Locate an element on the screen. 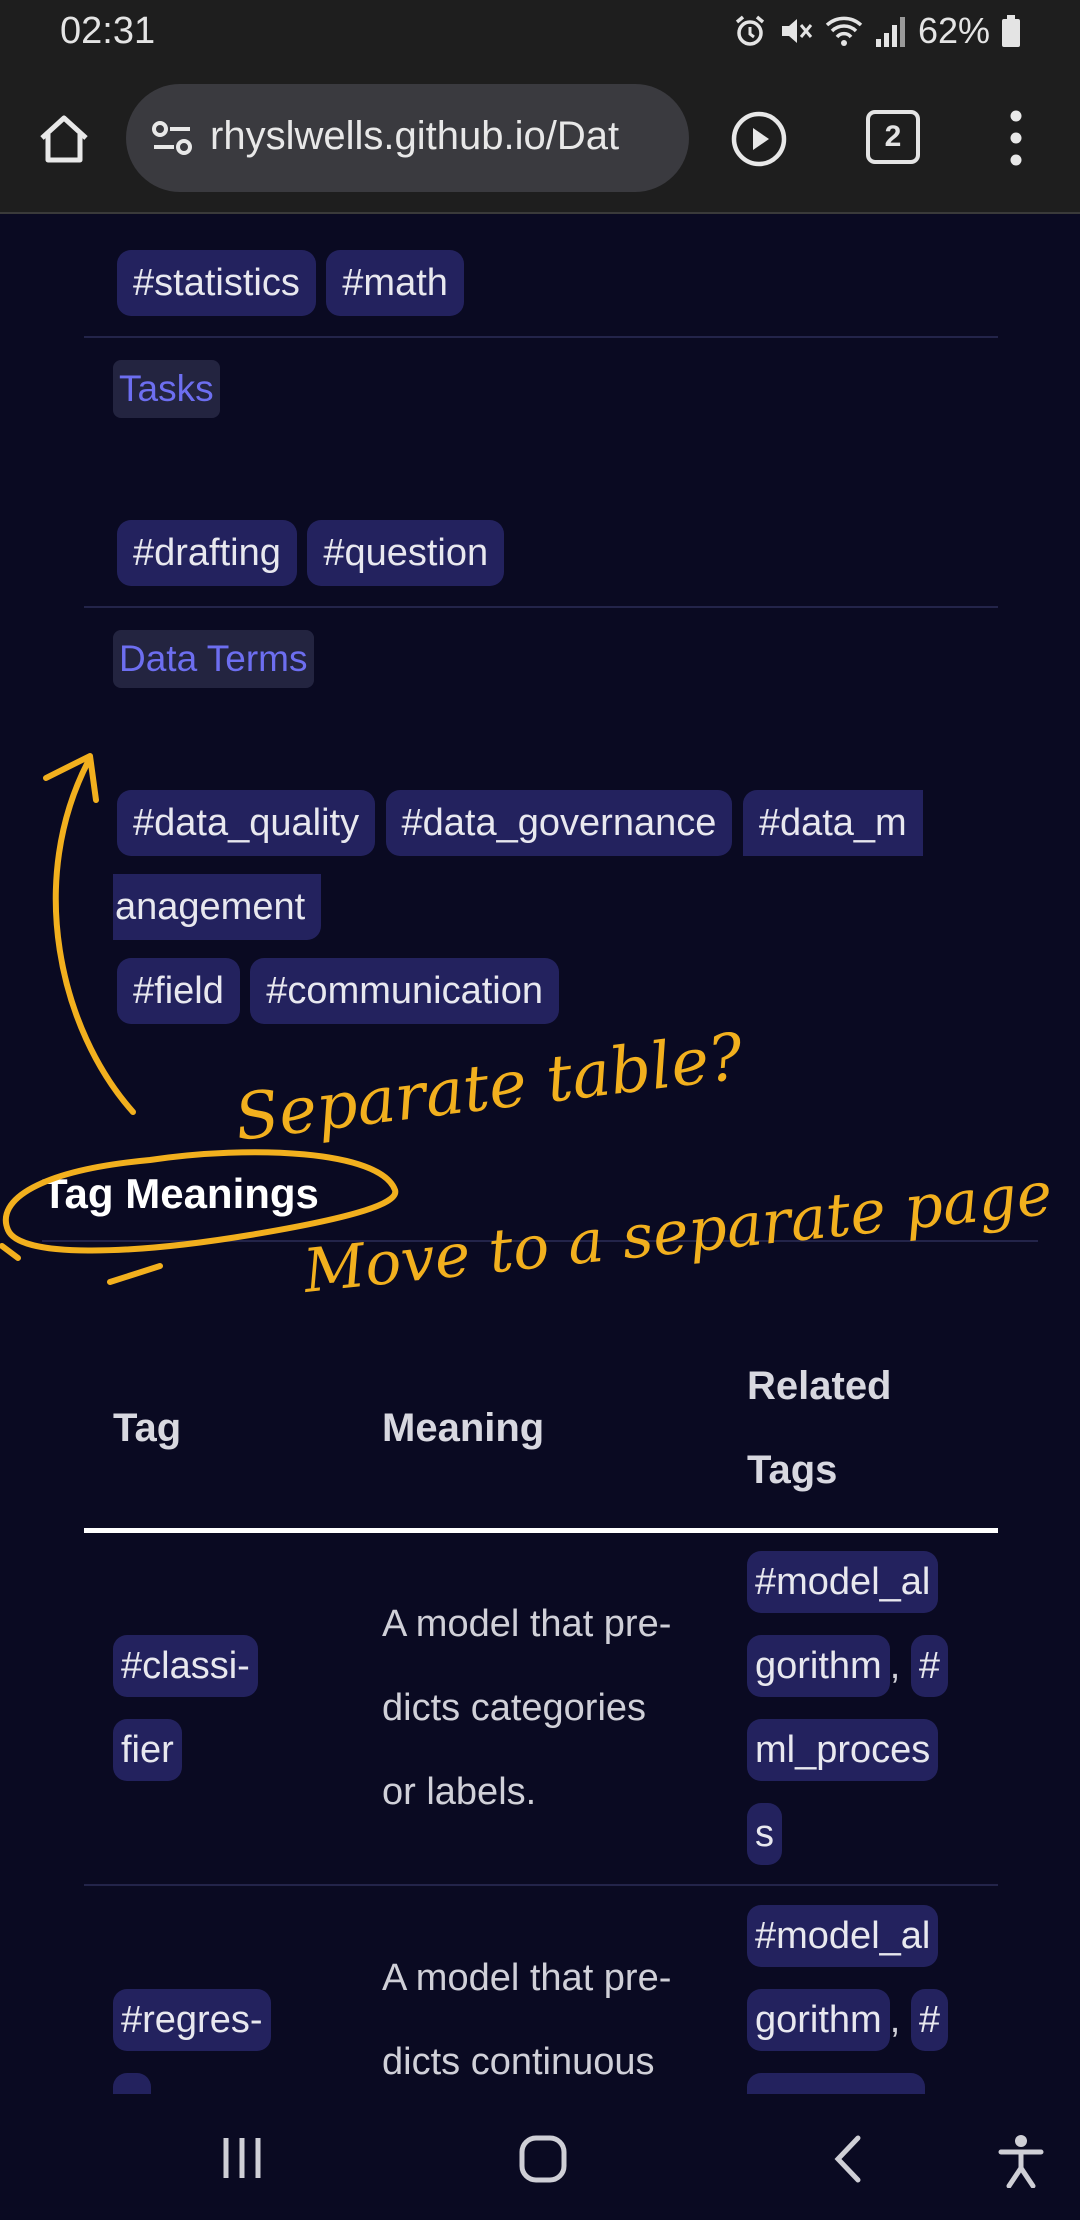 Image resolution: width=1080 pixels, height=2220 pixels. status-icons: 62% is located at coordinates (877, 31).